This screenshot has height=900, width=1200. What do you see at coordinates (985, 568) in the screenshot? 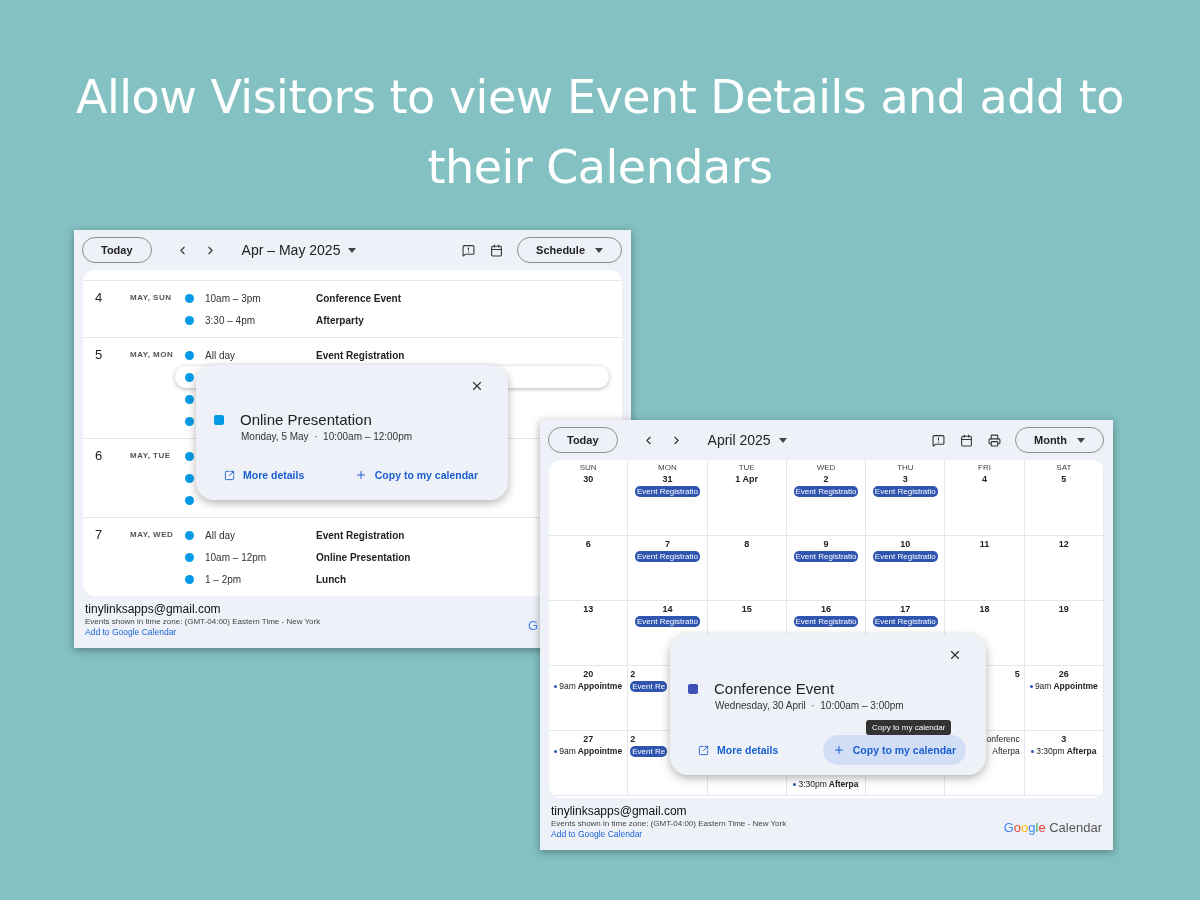
I see `day-cell: 11` at bounding box center [985, 568].